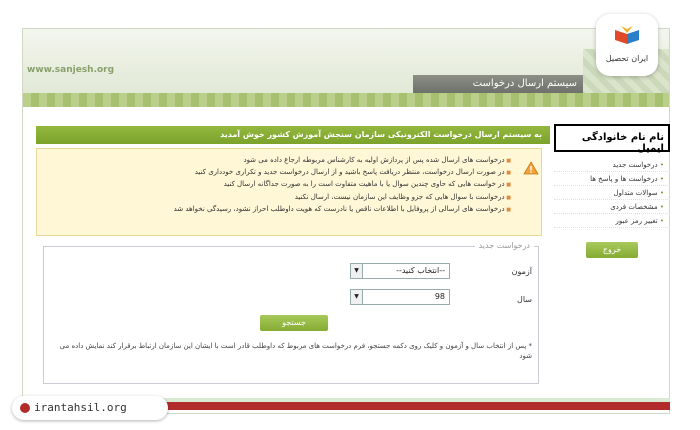 The width and height of the screenshot is (700, 430). I want to click on sidebar-item-faq: سوالات متداول, so click(612, 193).